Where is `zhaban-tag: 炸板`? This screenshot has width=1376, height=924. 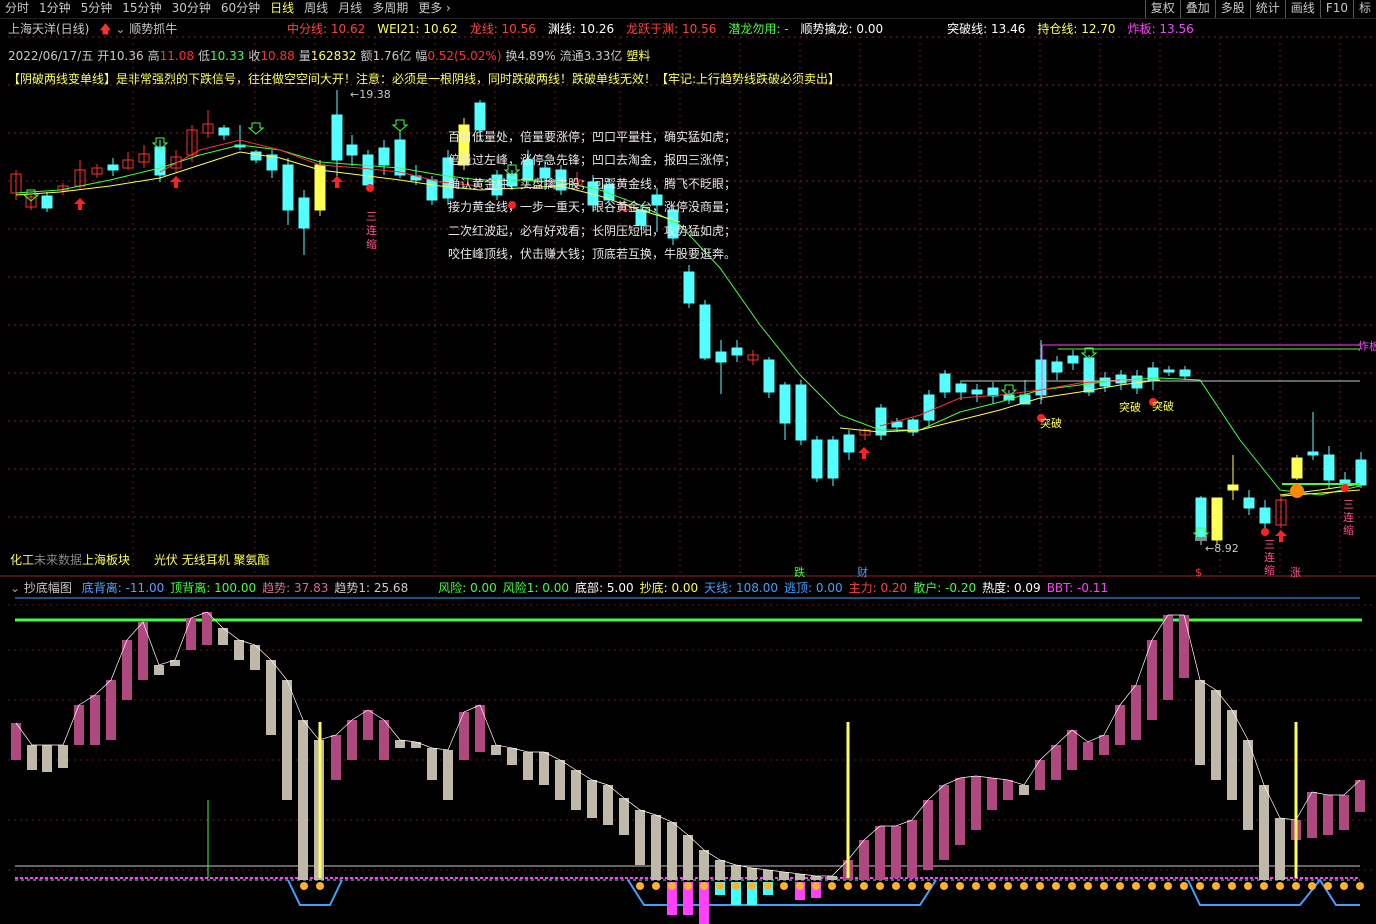
zhaban-tag: 炸板 is located at coordinates (1367, 346).